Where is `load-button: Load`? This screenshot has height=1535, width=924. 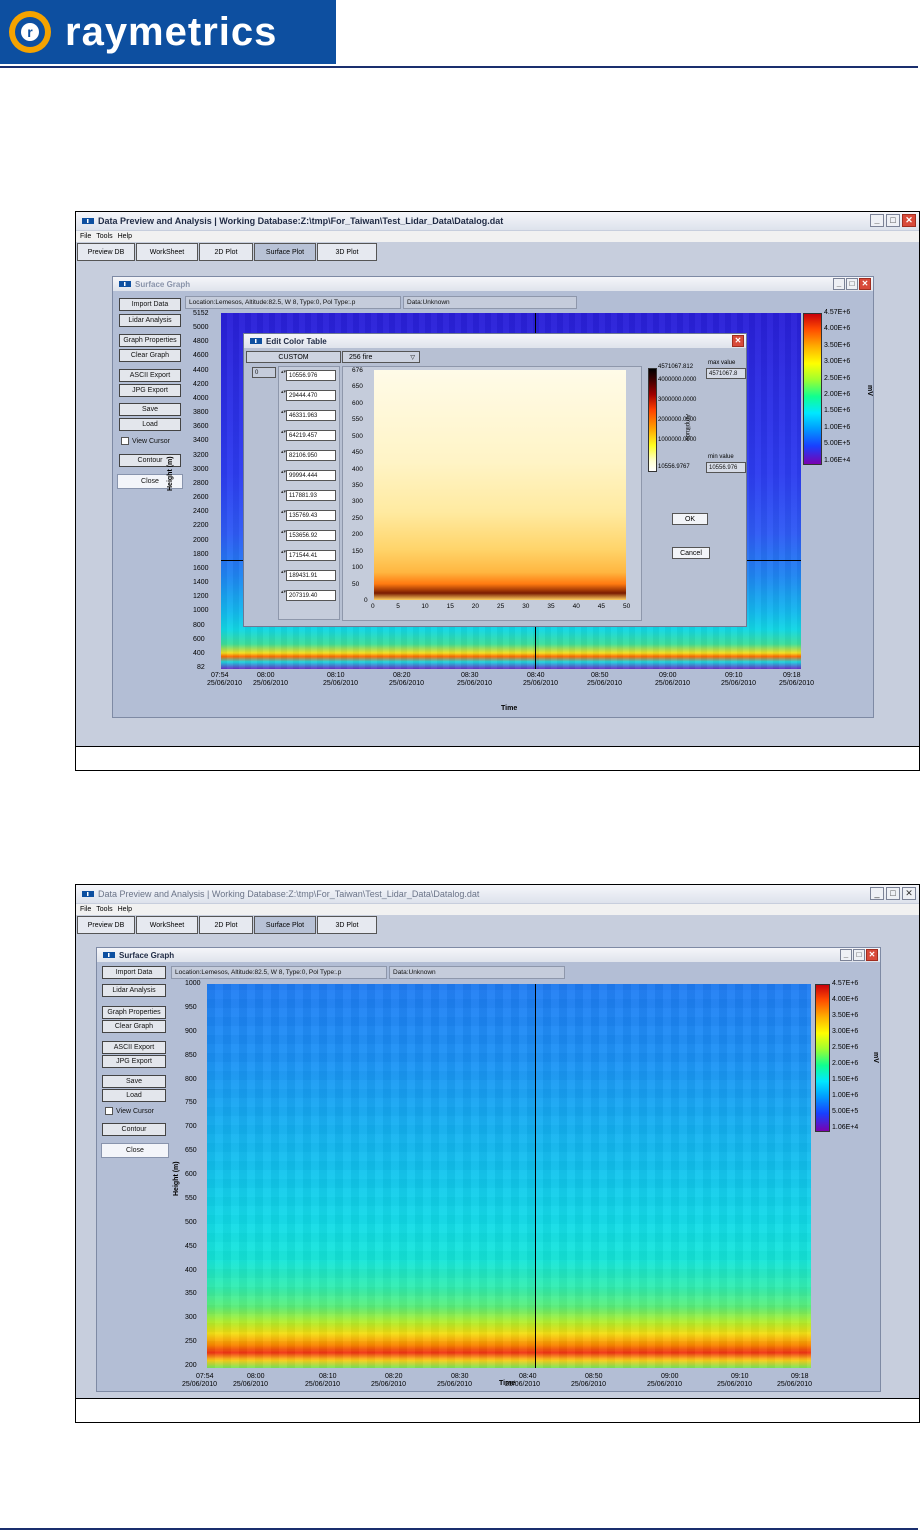
load-button: Load is located at coordinates (150, 424).